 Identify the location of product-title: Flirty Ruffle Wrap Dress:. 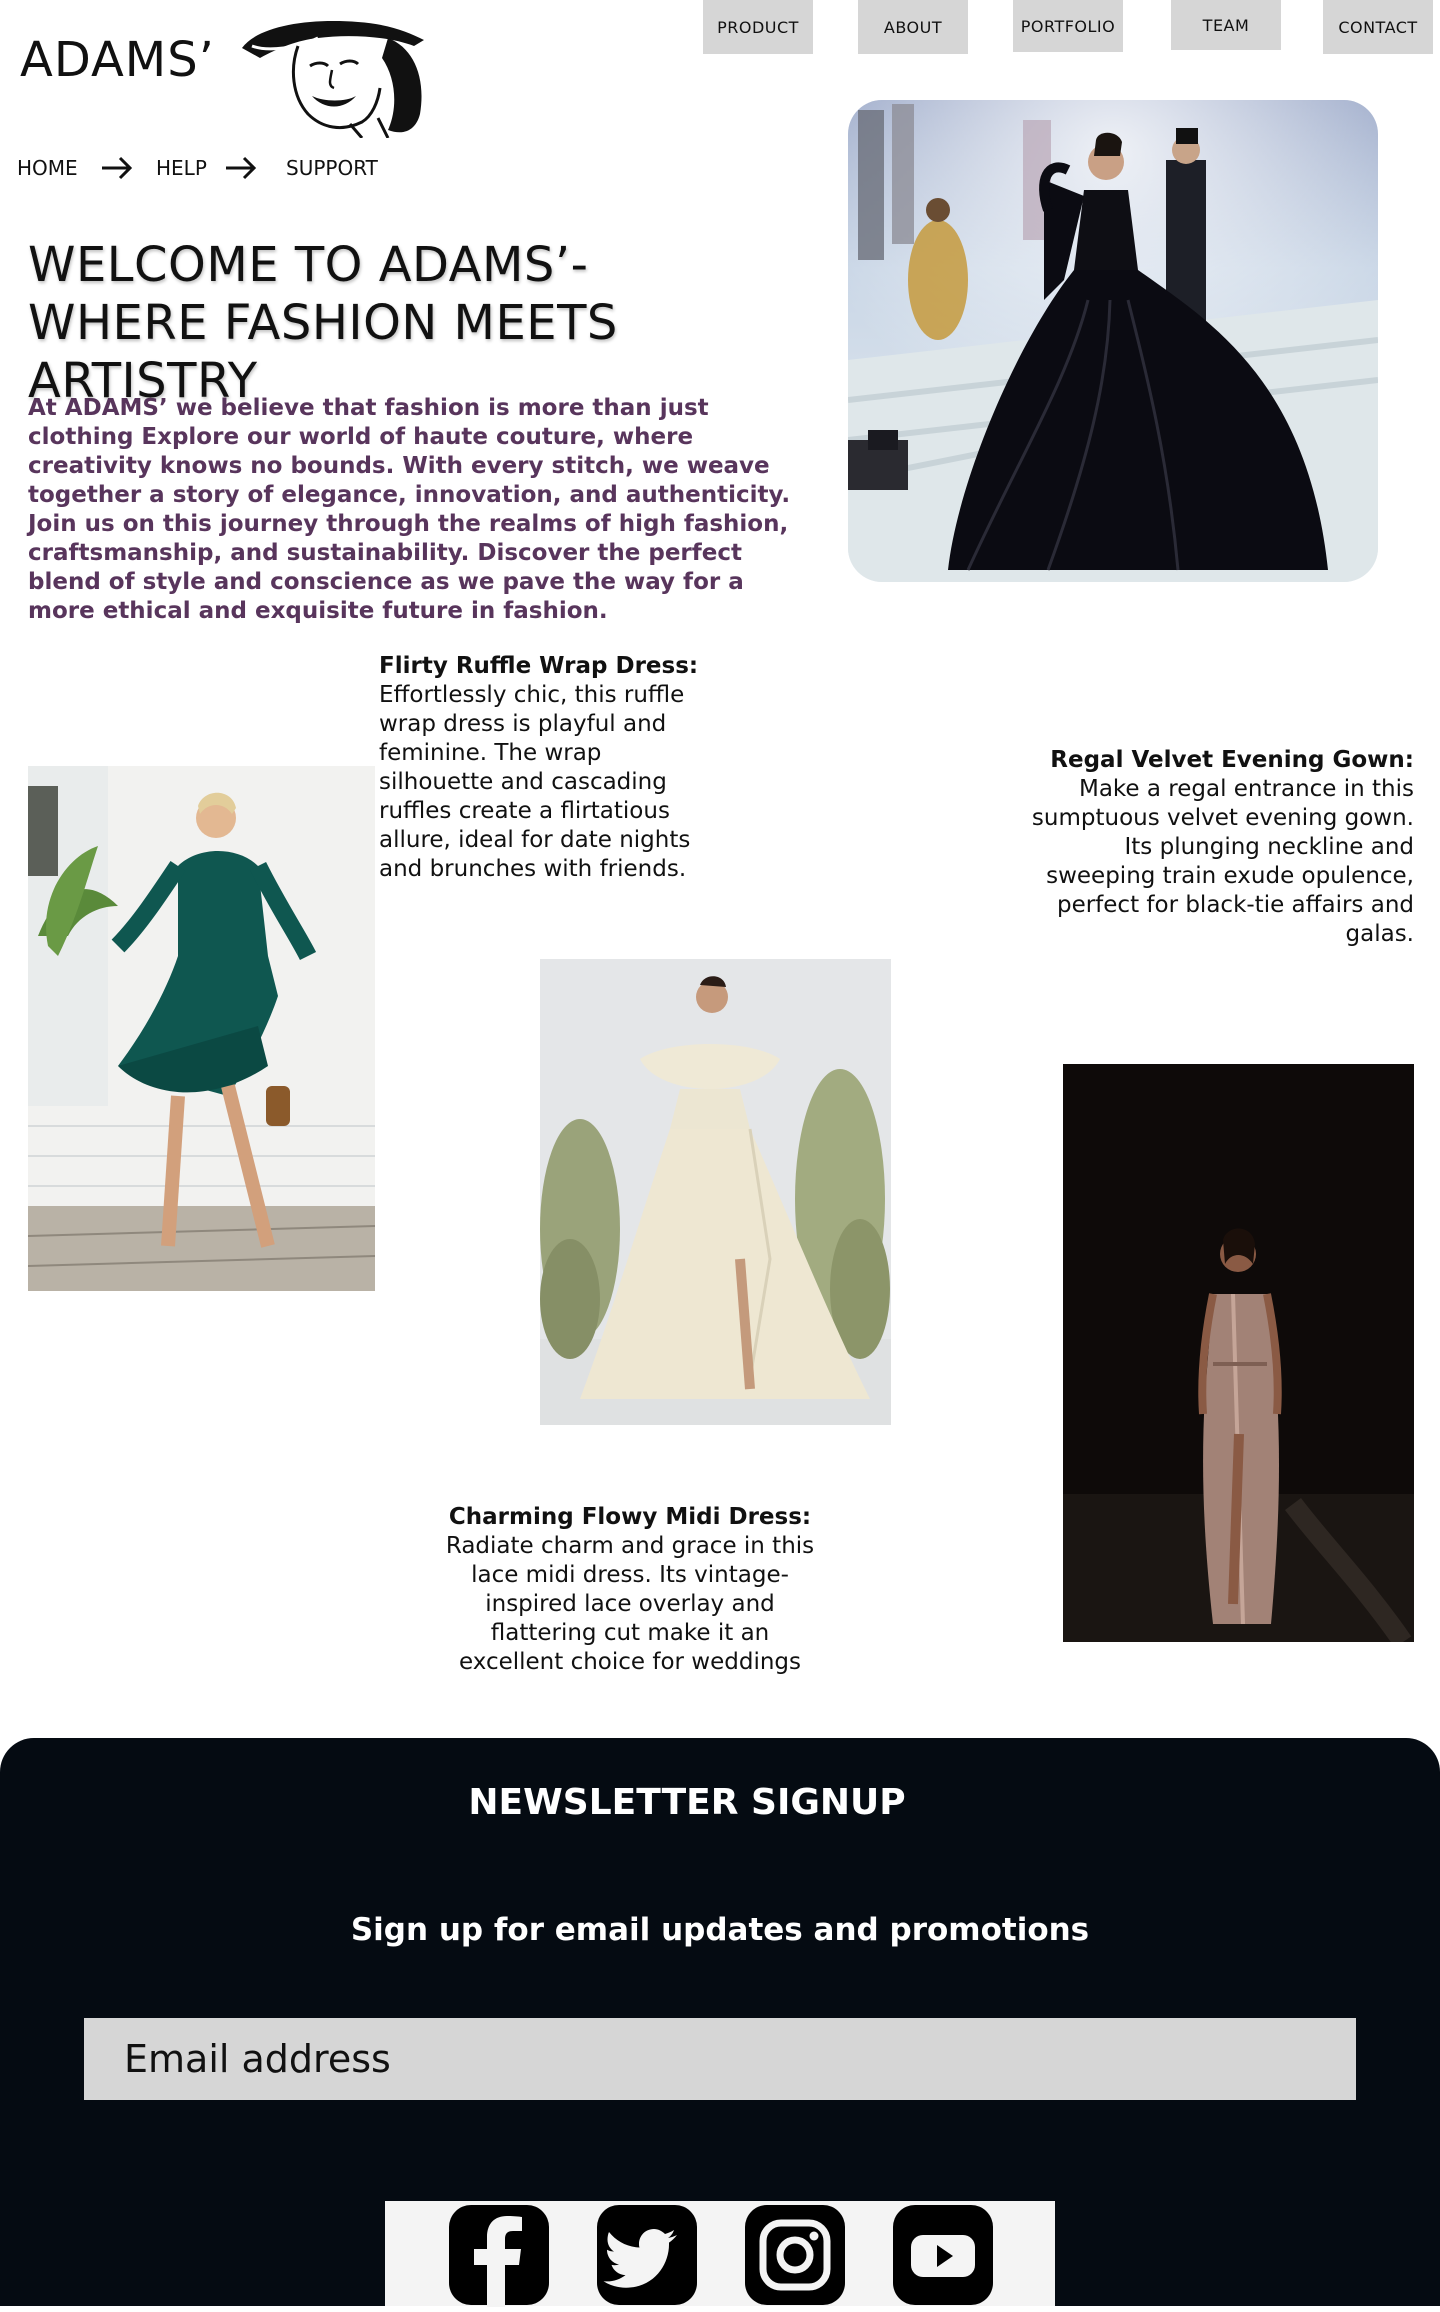
(539, 666).